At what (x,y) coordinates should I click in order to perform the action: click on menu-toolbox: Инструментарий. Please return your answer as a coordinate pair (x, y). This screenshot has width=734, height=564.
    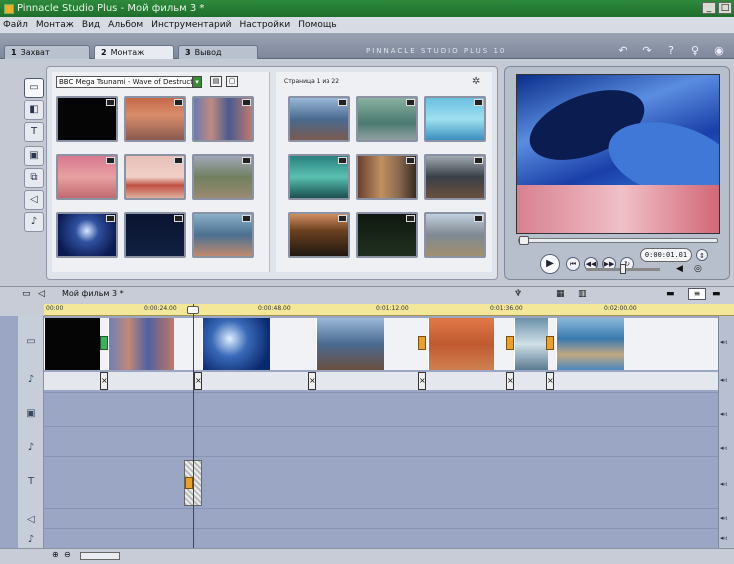
    Looking at the image, I should click on (191, 25).